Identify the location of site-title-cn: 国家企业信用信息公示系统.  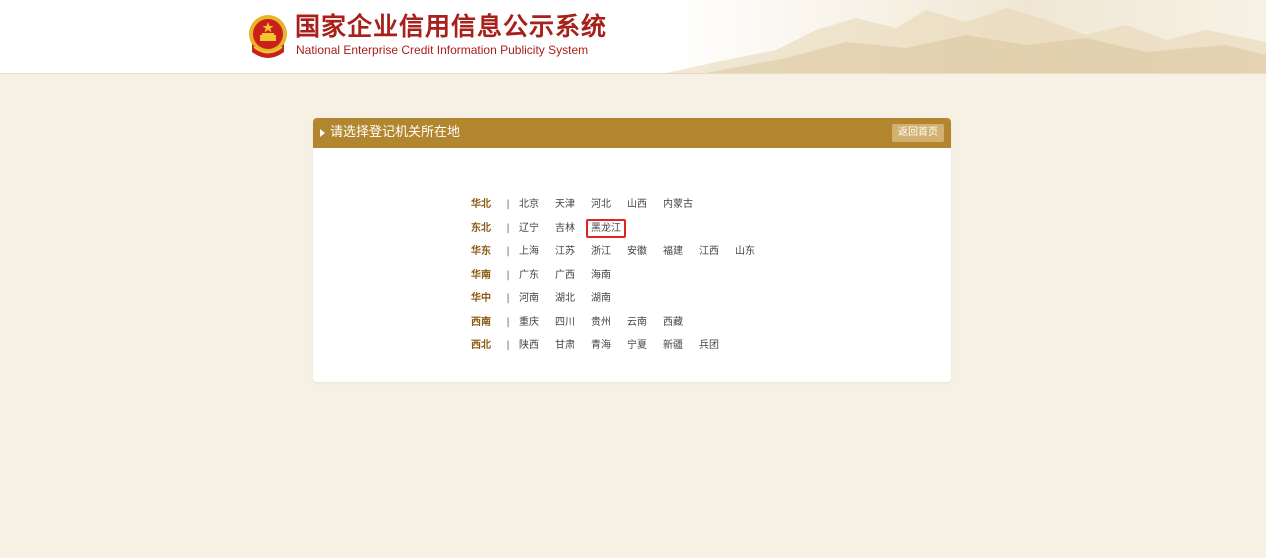
(451, 26).